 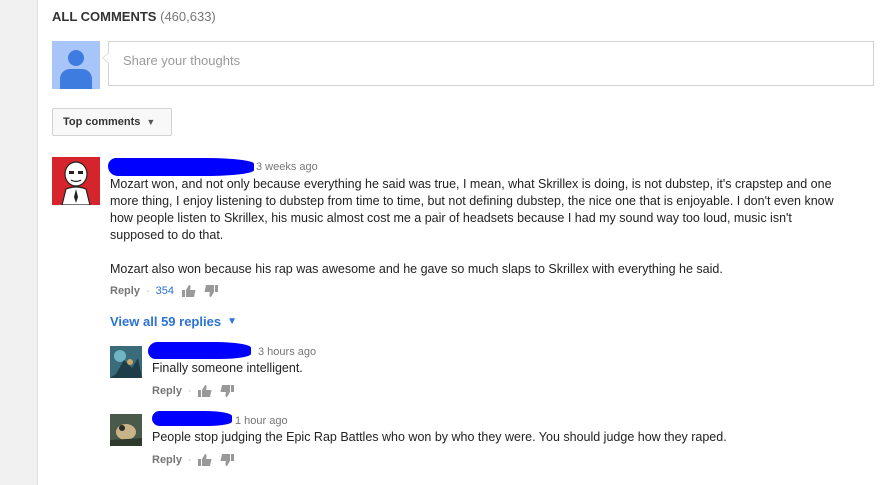 I want to click on share-thoughts-input, so click(x=483, y=60).